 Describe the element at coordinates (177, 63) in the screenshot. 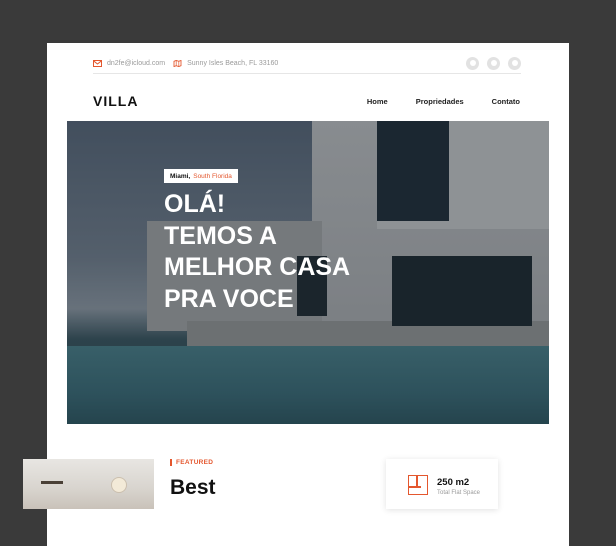

I see `map-icon` at that location.